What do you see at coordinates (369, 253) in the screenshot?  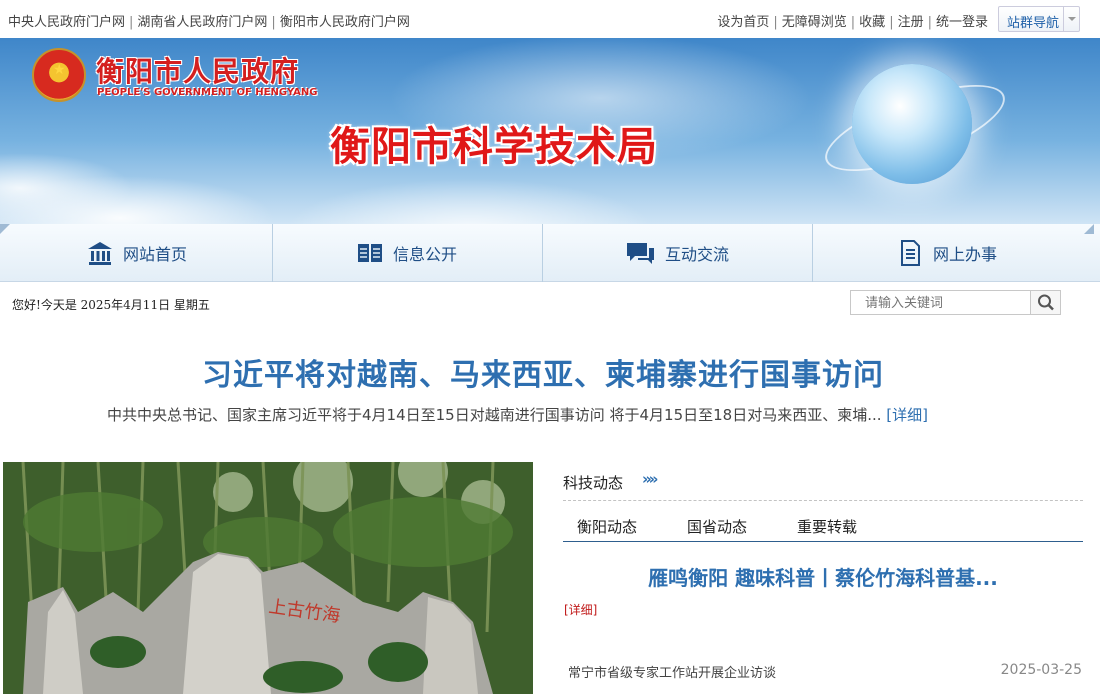 I see `book-icon` at bounding box center [369, 253].